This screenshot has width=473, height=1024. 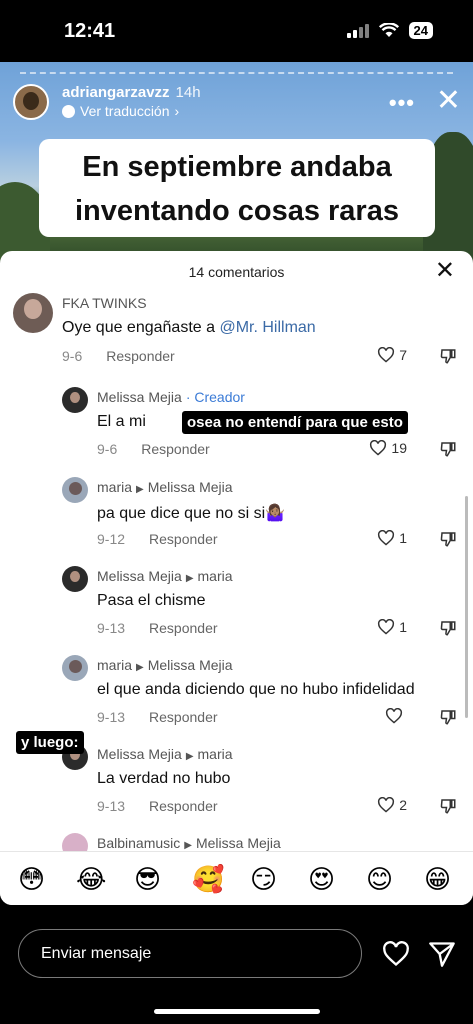 I want to click on comment-author: Melissa Mejia · Creador, so click(x=171, y=397).